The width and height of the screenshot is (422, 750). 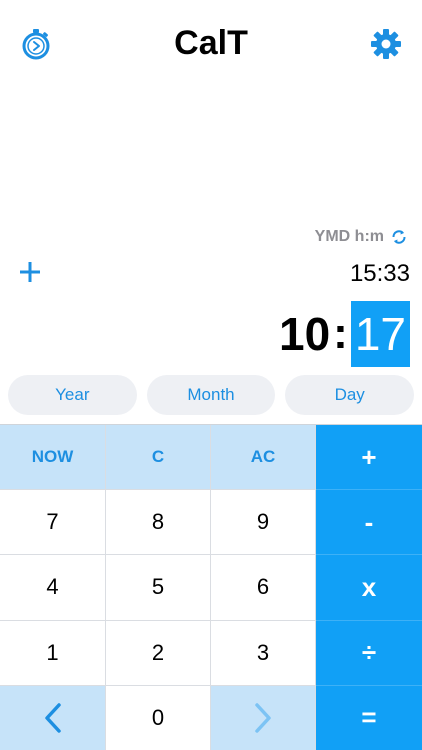 I want to click on month-button: Month, so click(x=211, y=395).